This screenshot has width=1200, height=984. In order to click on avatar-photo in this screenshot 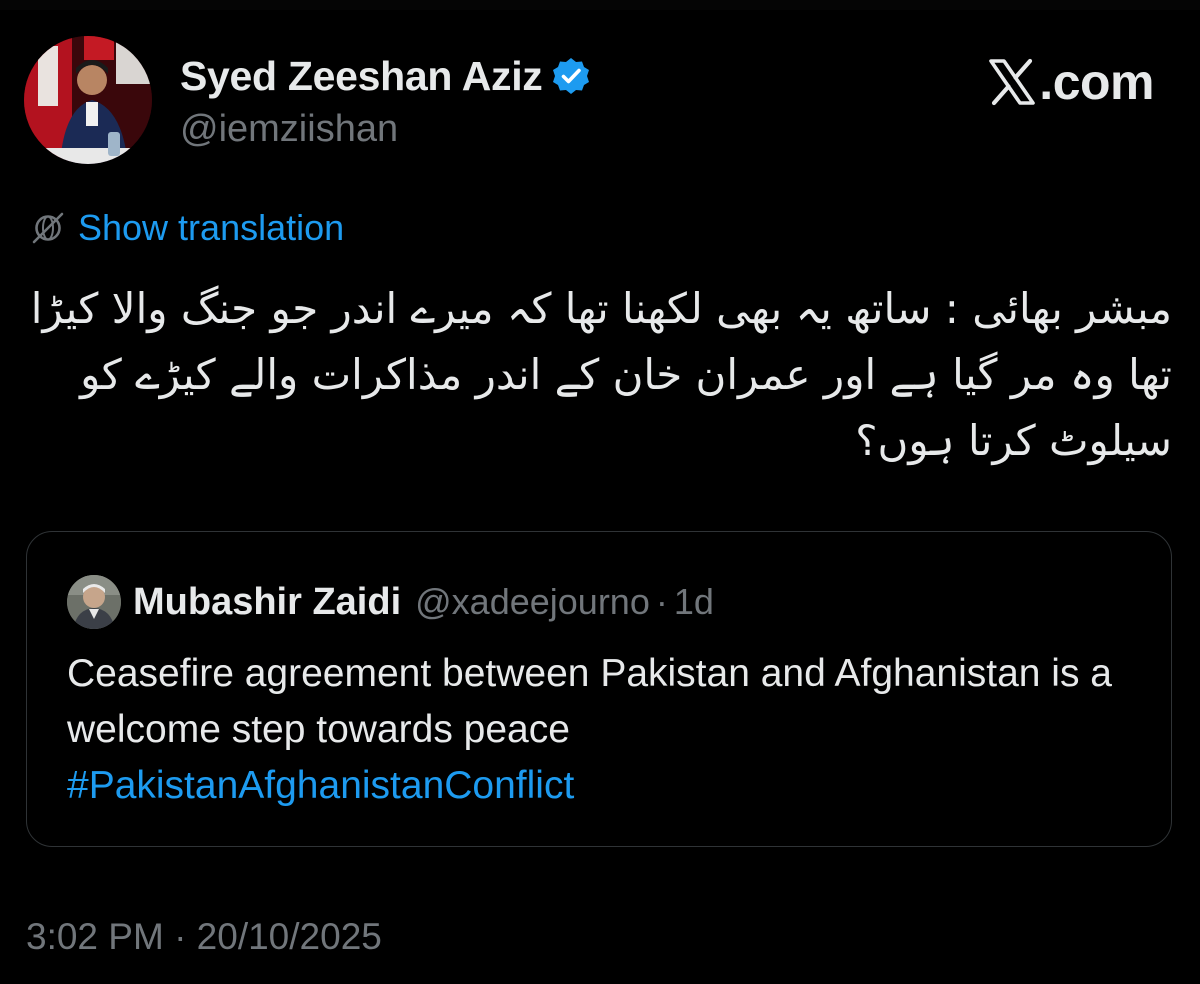, I will do `click(88, 100)`.